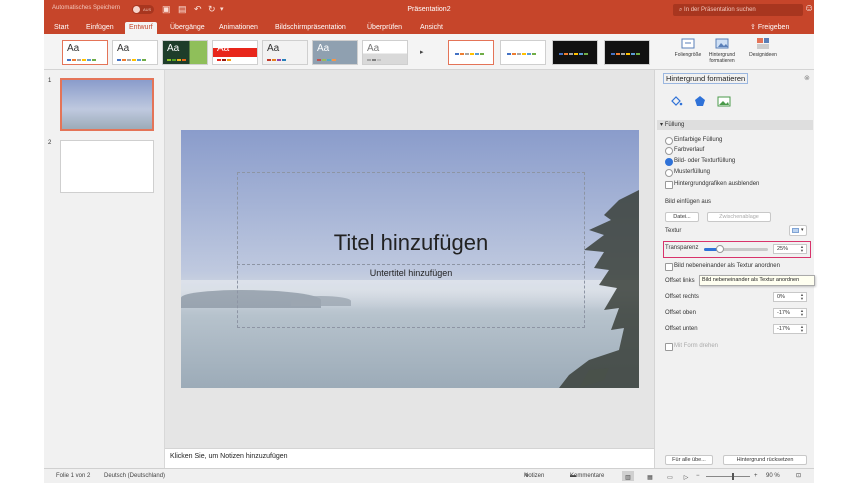  I want to click on search-input: ⌕ In der Präsentation suchen, so click(738, 10).